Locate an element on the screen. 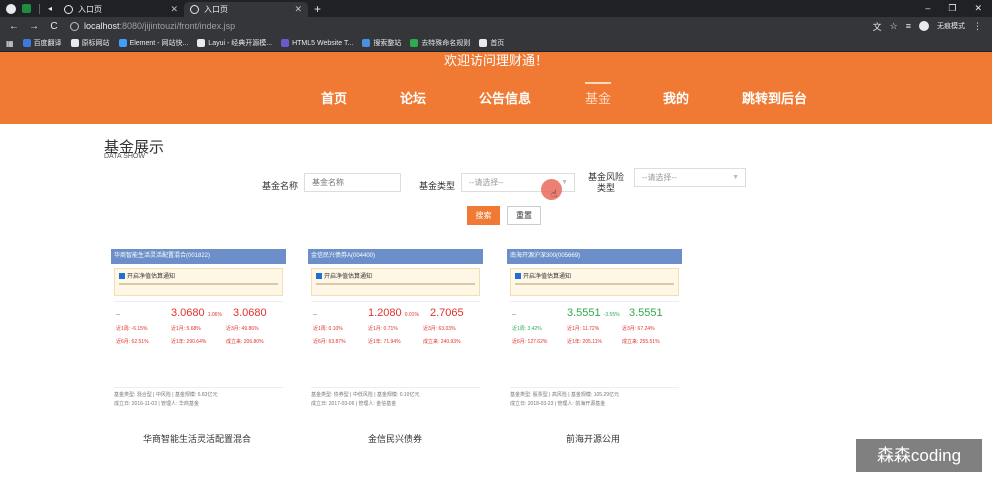  notice-label: 开启净值估算通知 is located at coordinates (348, 277).